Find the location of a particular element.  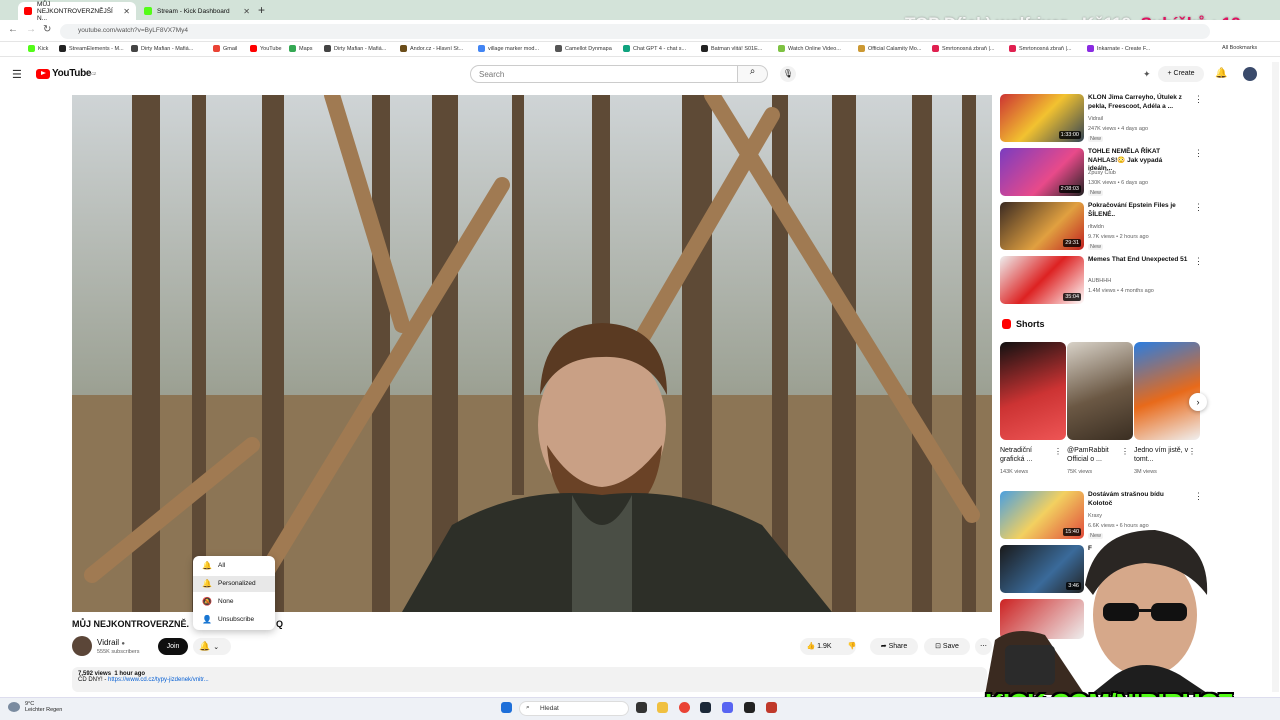

save-button: ⊡ Save is located at coordinates (947, 646).